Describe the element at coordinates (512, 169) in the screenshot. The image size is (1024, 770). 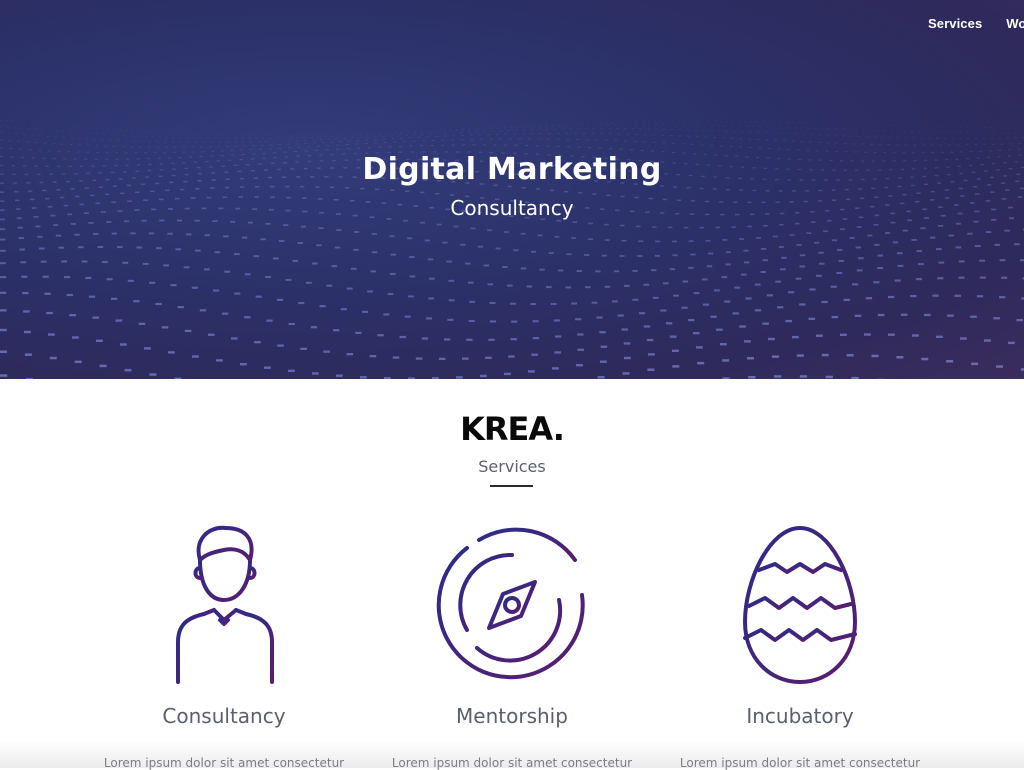
I see `hero-title: Digital Marketing` at that location.